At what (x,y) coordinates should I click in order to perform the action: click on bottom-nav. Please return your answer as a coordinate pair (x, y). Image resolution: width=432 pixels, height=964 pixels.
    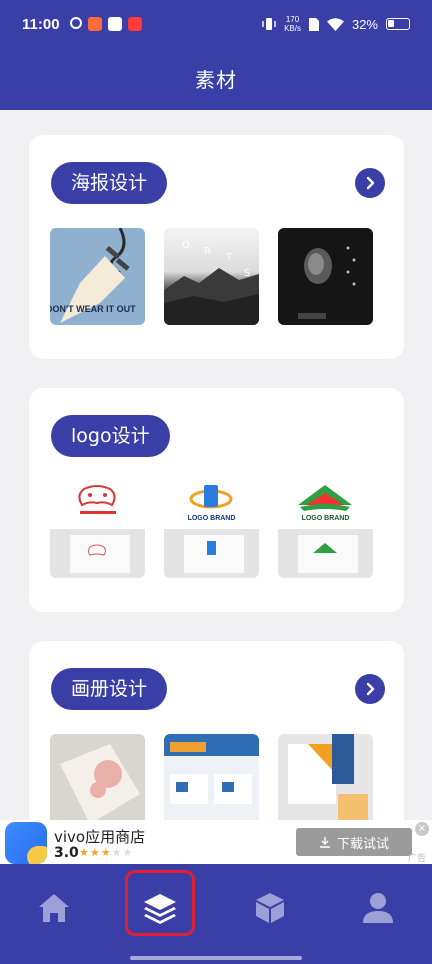
    Looking at the image, I should click on (216, 914).